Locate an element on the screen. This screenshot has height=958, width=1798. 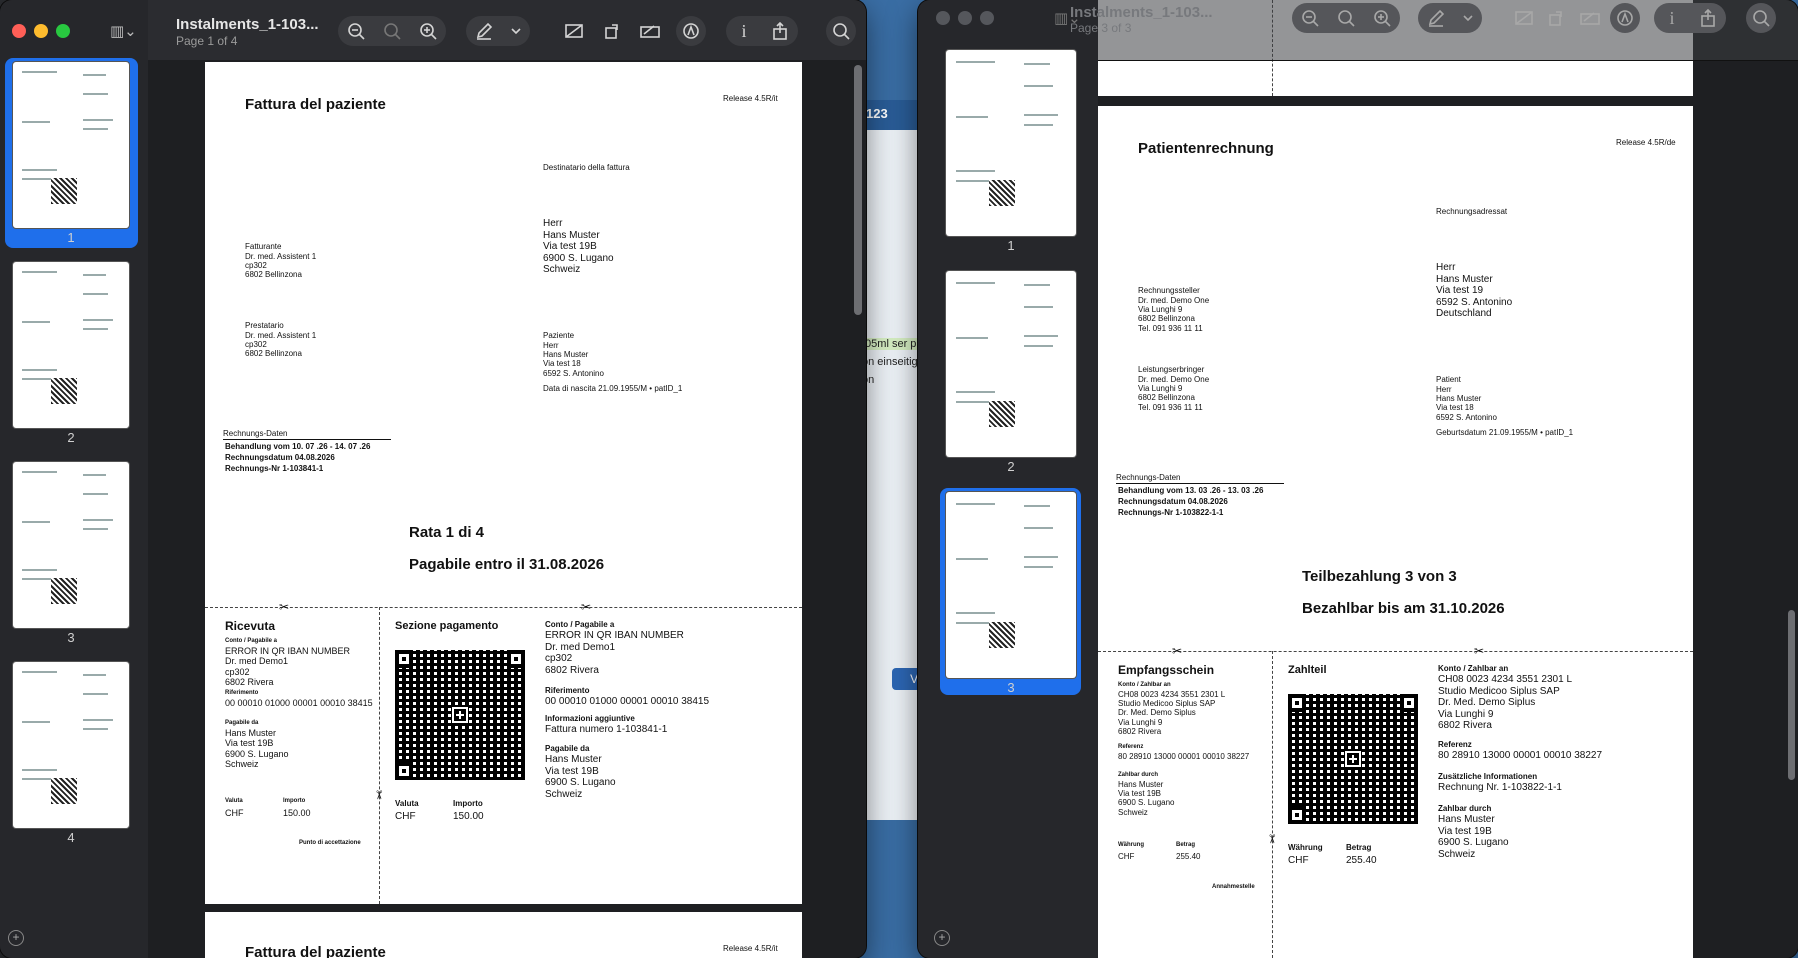
payment-amount: 150.00 is located at coordinates (468, 816).